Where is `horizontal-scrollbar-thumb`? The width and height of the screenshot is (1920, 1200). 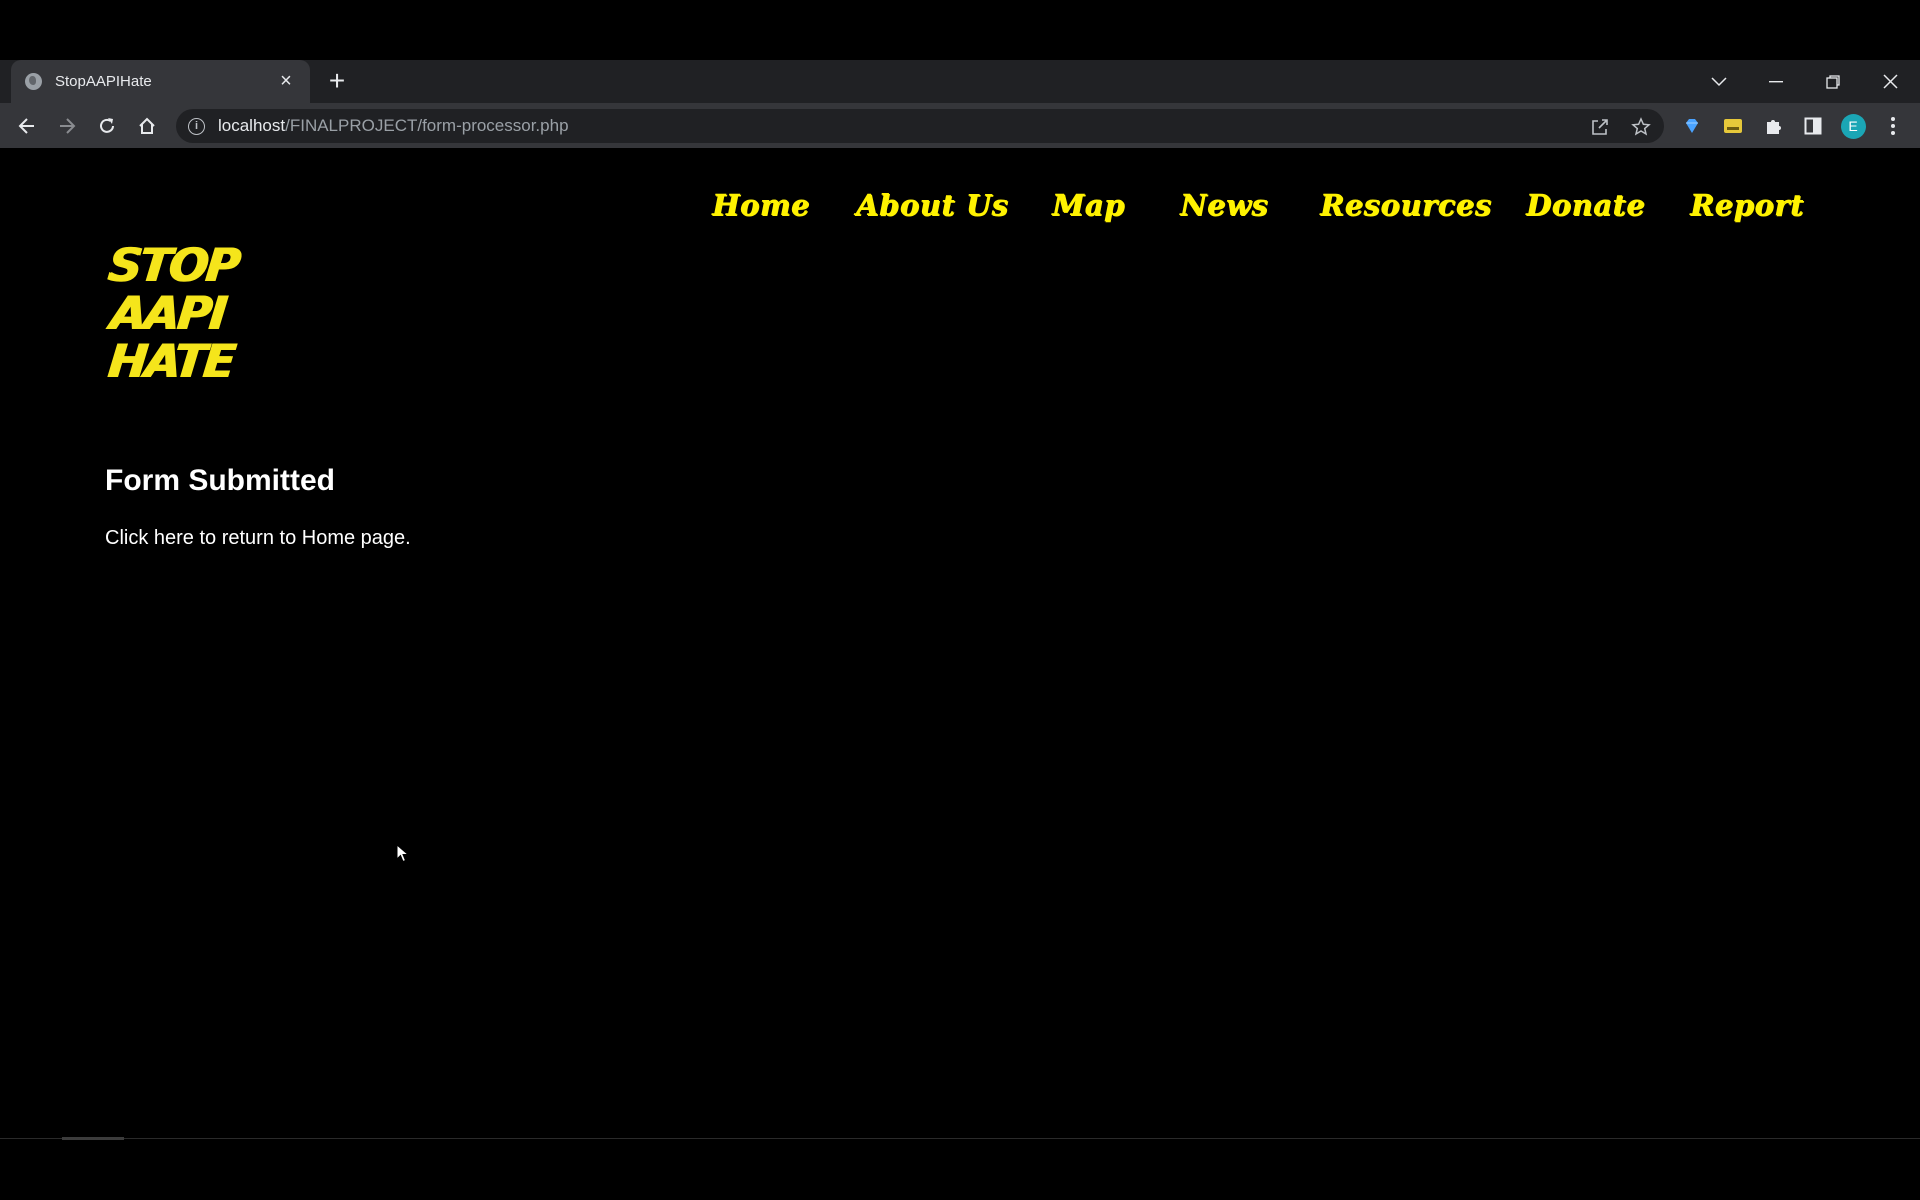
horizontal-scrollbar-thumb is located at coordinates (93, 1138).